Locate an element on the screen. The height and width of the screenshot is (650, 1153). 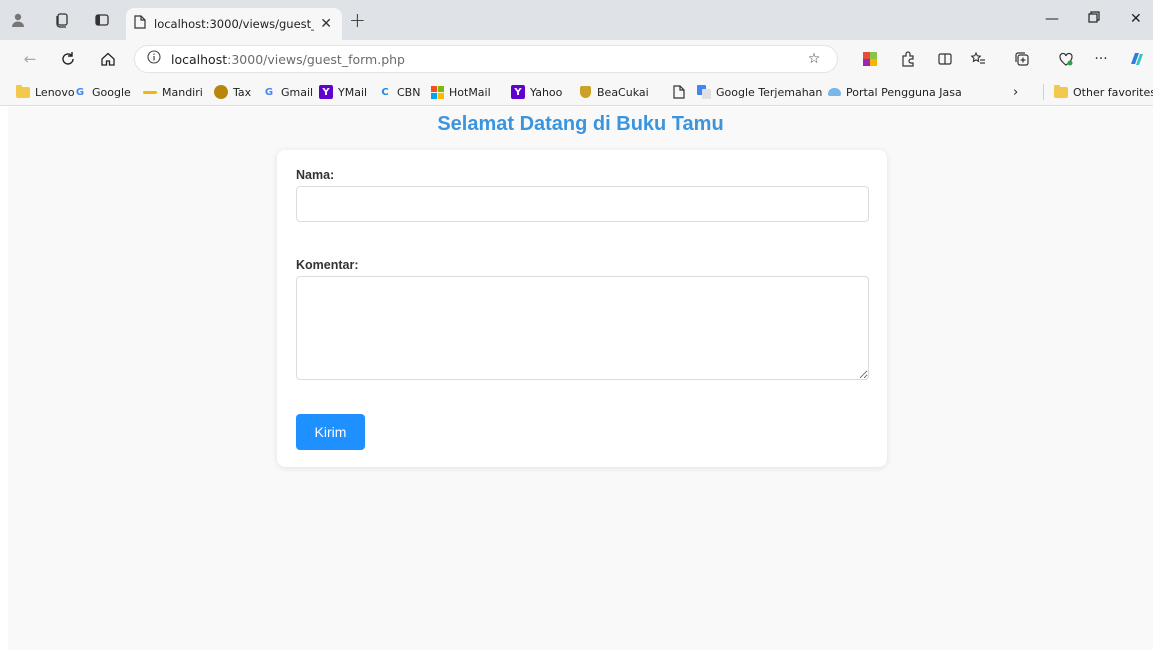
vertical-tabs-icon is located at coordinates (102, 20).